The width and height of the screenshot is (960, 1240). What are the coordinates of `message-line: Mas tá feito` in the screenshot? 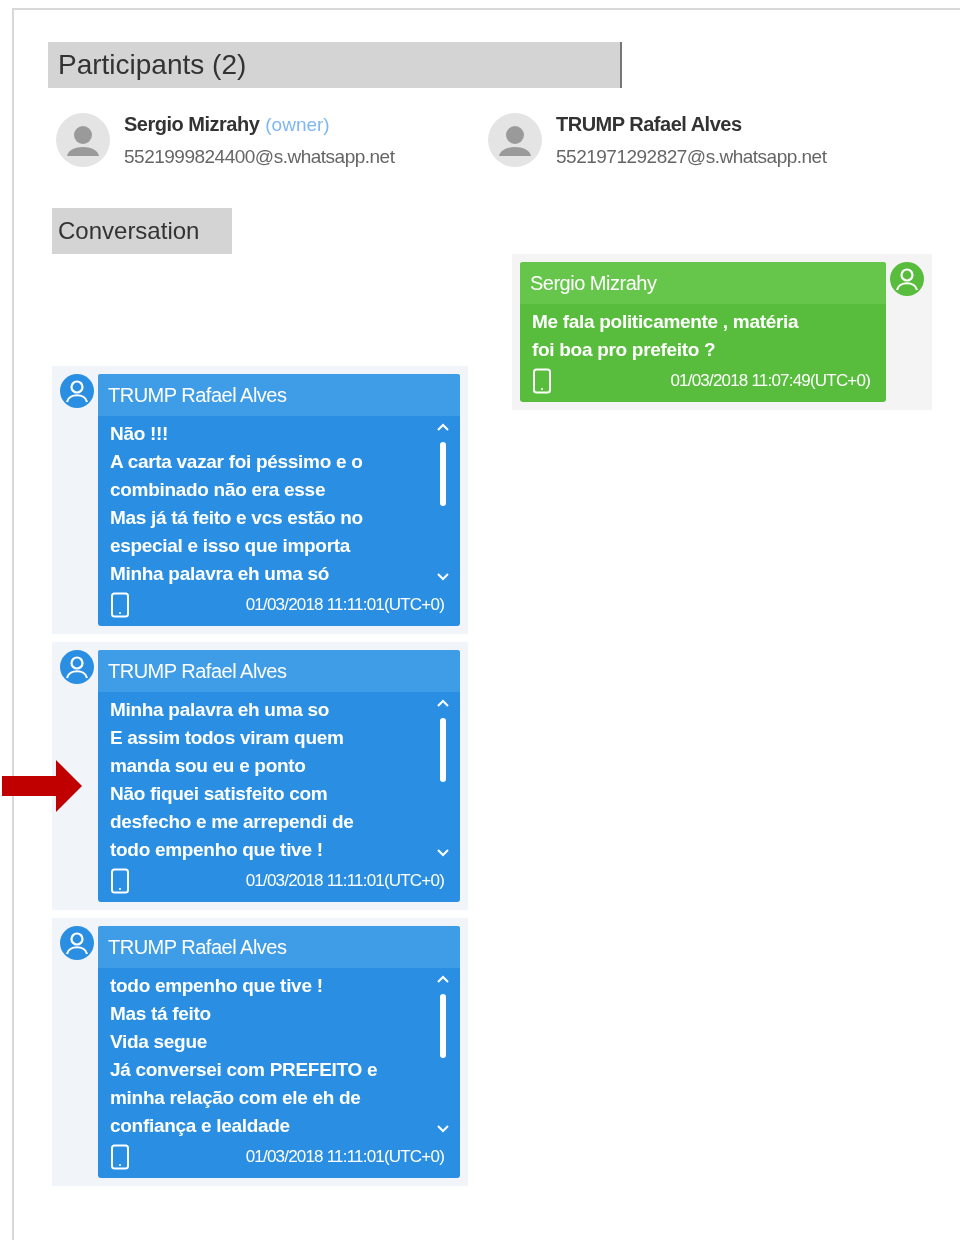 It's located at (161, 1014).